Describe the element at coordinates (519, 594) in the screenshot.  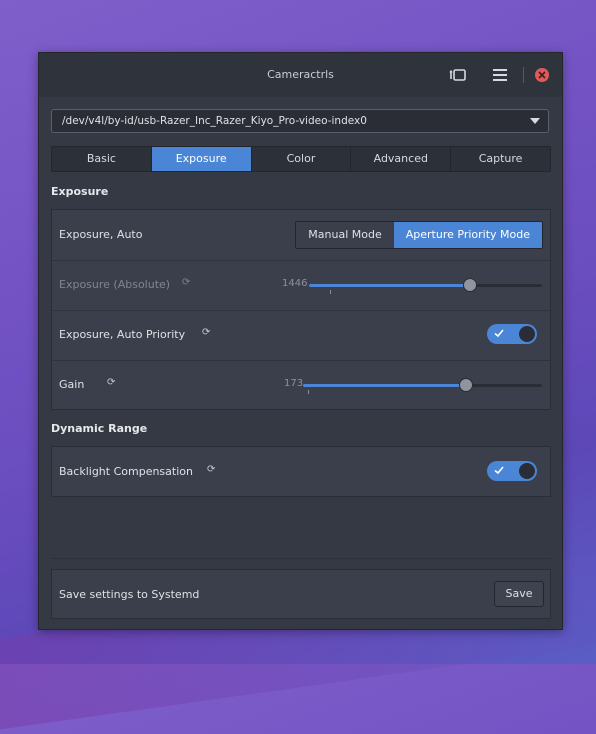
I see `save-button: Save` at that location.